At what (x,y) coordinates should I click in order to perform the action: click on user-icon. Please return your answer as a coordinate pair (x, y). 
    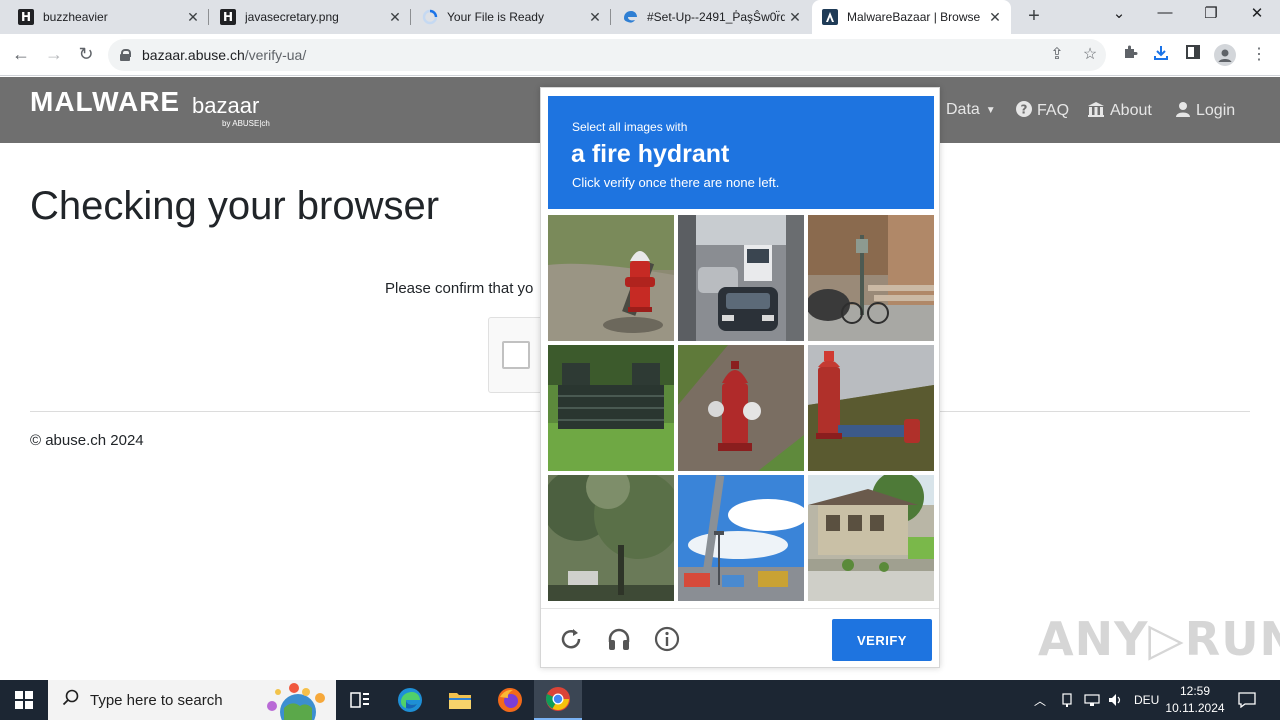
    Looking at the image, I should click on (1183, 111).